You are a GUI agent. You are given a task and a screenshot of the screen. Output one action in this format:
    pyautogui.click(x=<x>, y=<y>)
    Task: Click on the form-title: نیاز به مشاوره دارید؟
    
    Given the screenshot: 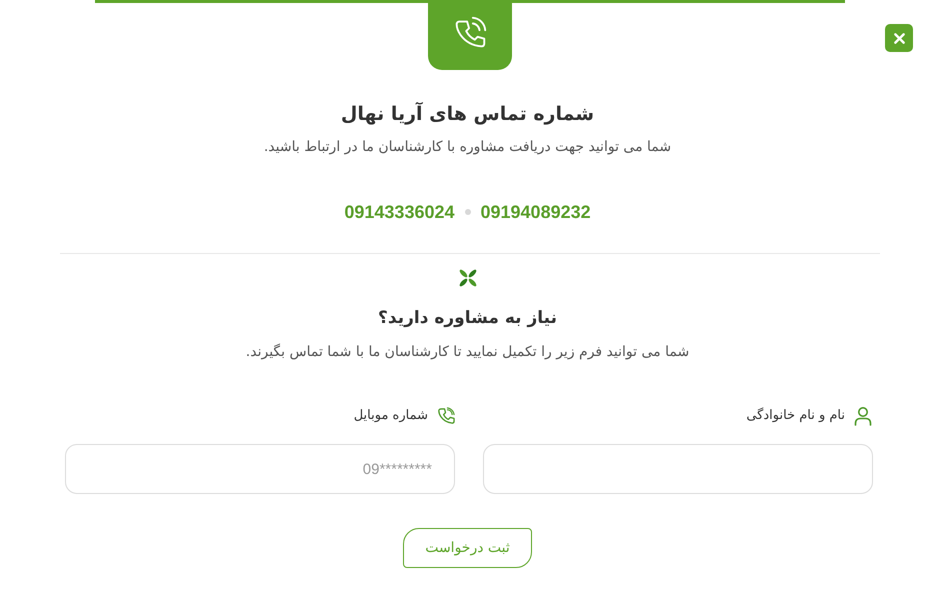 What is the action you would take?
    pyautogui.click(x=467, y=318)
    